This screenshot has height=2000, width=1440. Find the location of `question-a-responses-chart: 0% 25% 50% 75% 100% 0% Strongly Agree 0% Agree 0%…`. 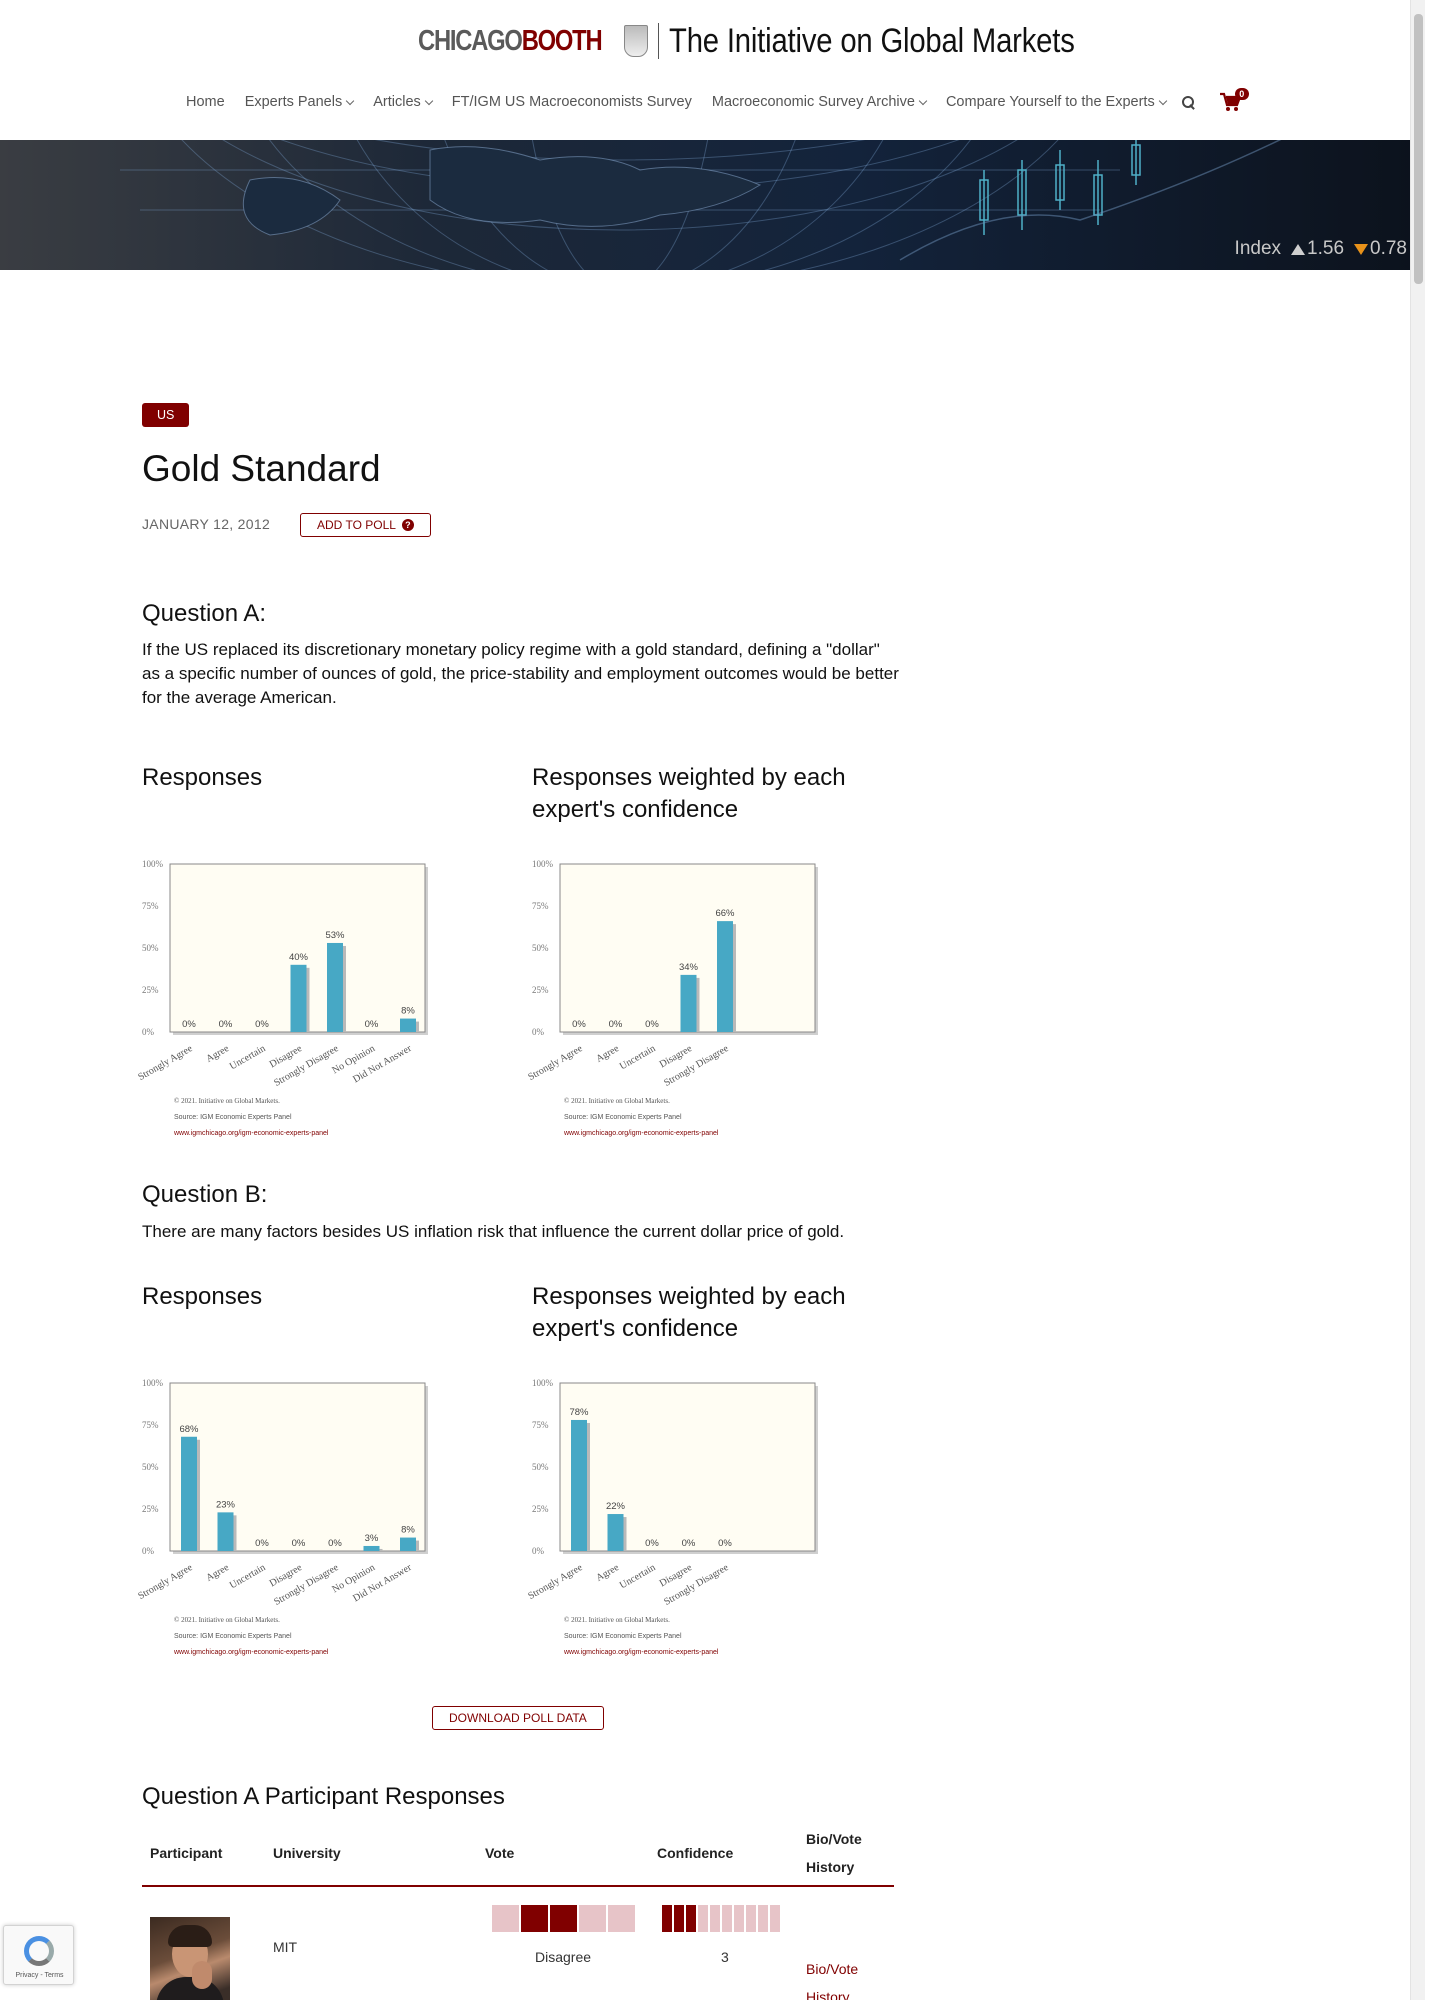

question-a-responses-chart: 0% 25% 50% 75% 100% 0% Strongly Agree 0% Agree 0%… is located at coordinates (286, 1001).